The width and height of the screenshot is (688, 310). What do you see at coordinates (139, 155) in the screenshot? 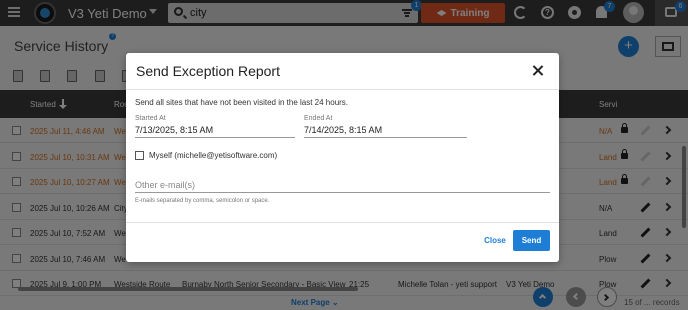
I see `myself-checkbox` at bounding box center [139, 155].